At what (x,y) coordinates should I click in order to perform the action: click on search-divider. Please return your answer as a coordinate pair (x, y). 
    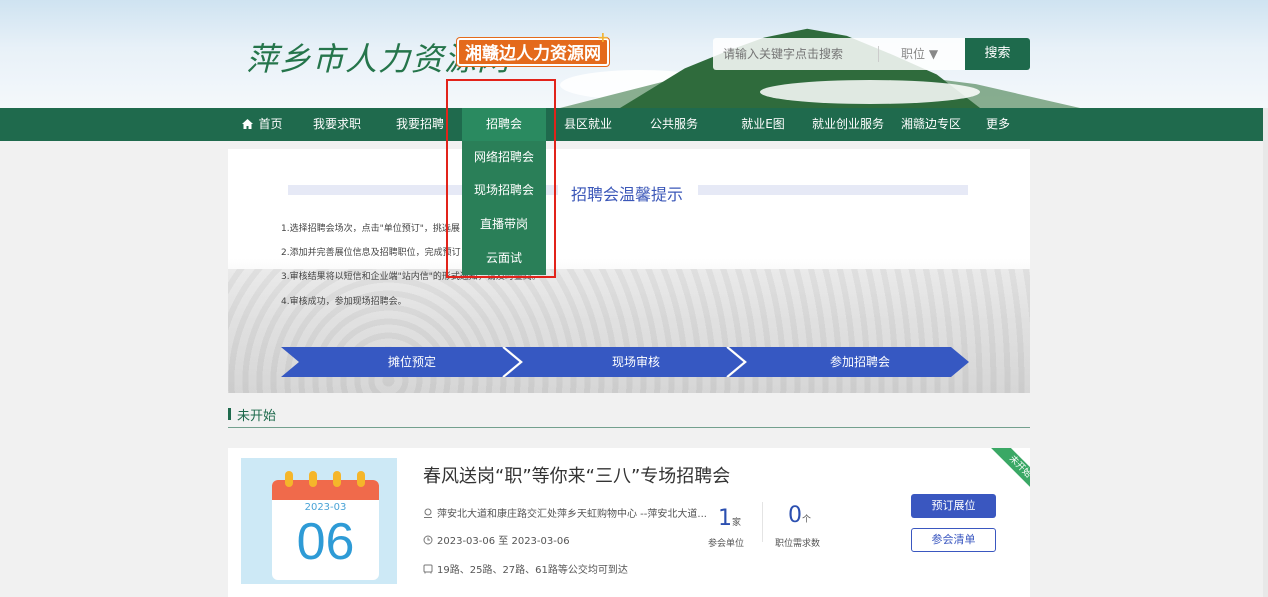
    Looking at the image, I should click on (878, 54).